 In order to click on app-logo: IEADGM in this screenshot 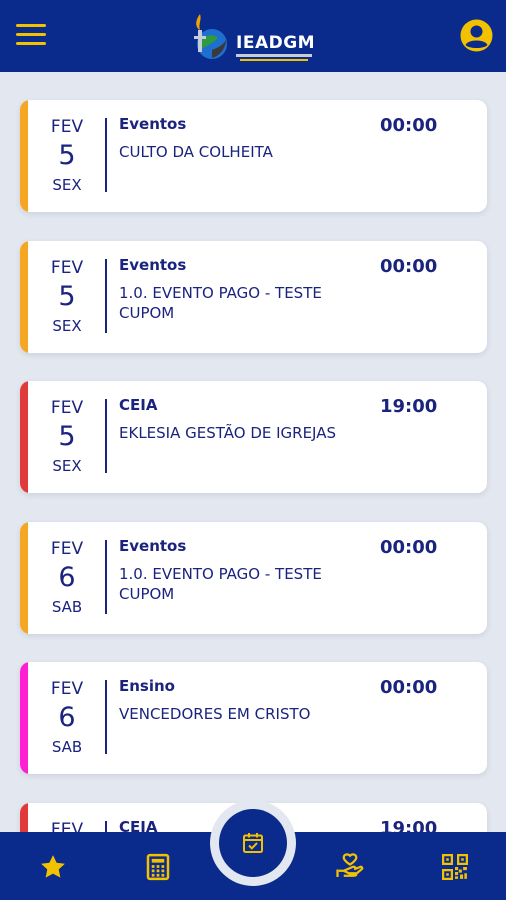, I will do `click(258, 37)`.